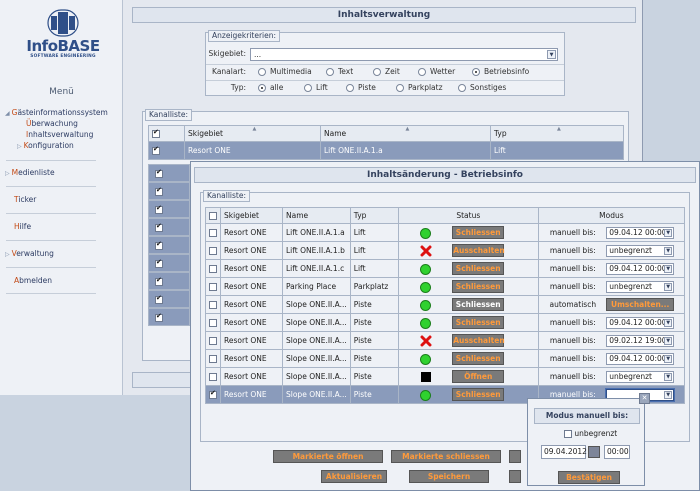  Describe the element at coordinates (426, 251) in the screenshot. I see `status-closed-icon` at that location.